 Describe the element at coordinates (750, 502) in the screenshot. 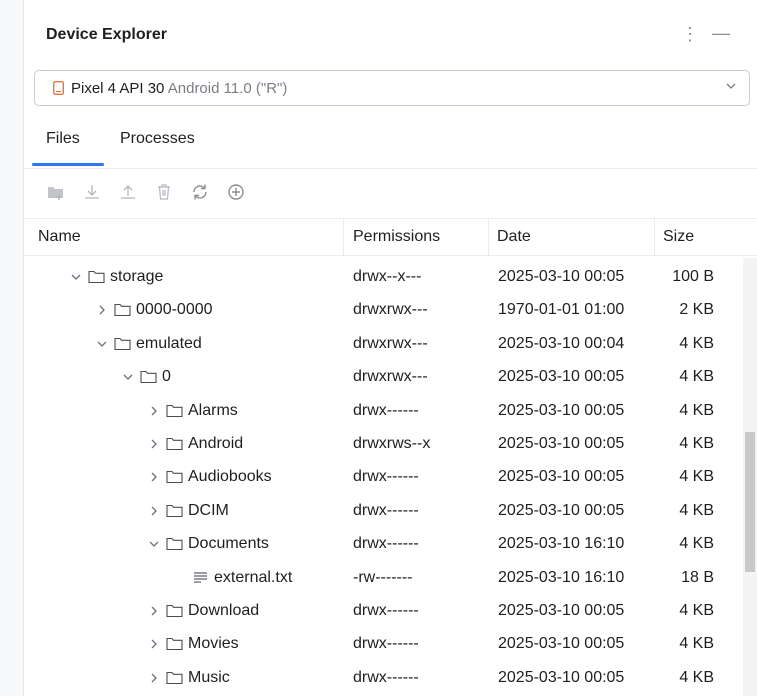

I see `scrollbar-thumb` at that location.